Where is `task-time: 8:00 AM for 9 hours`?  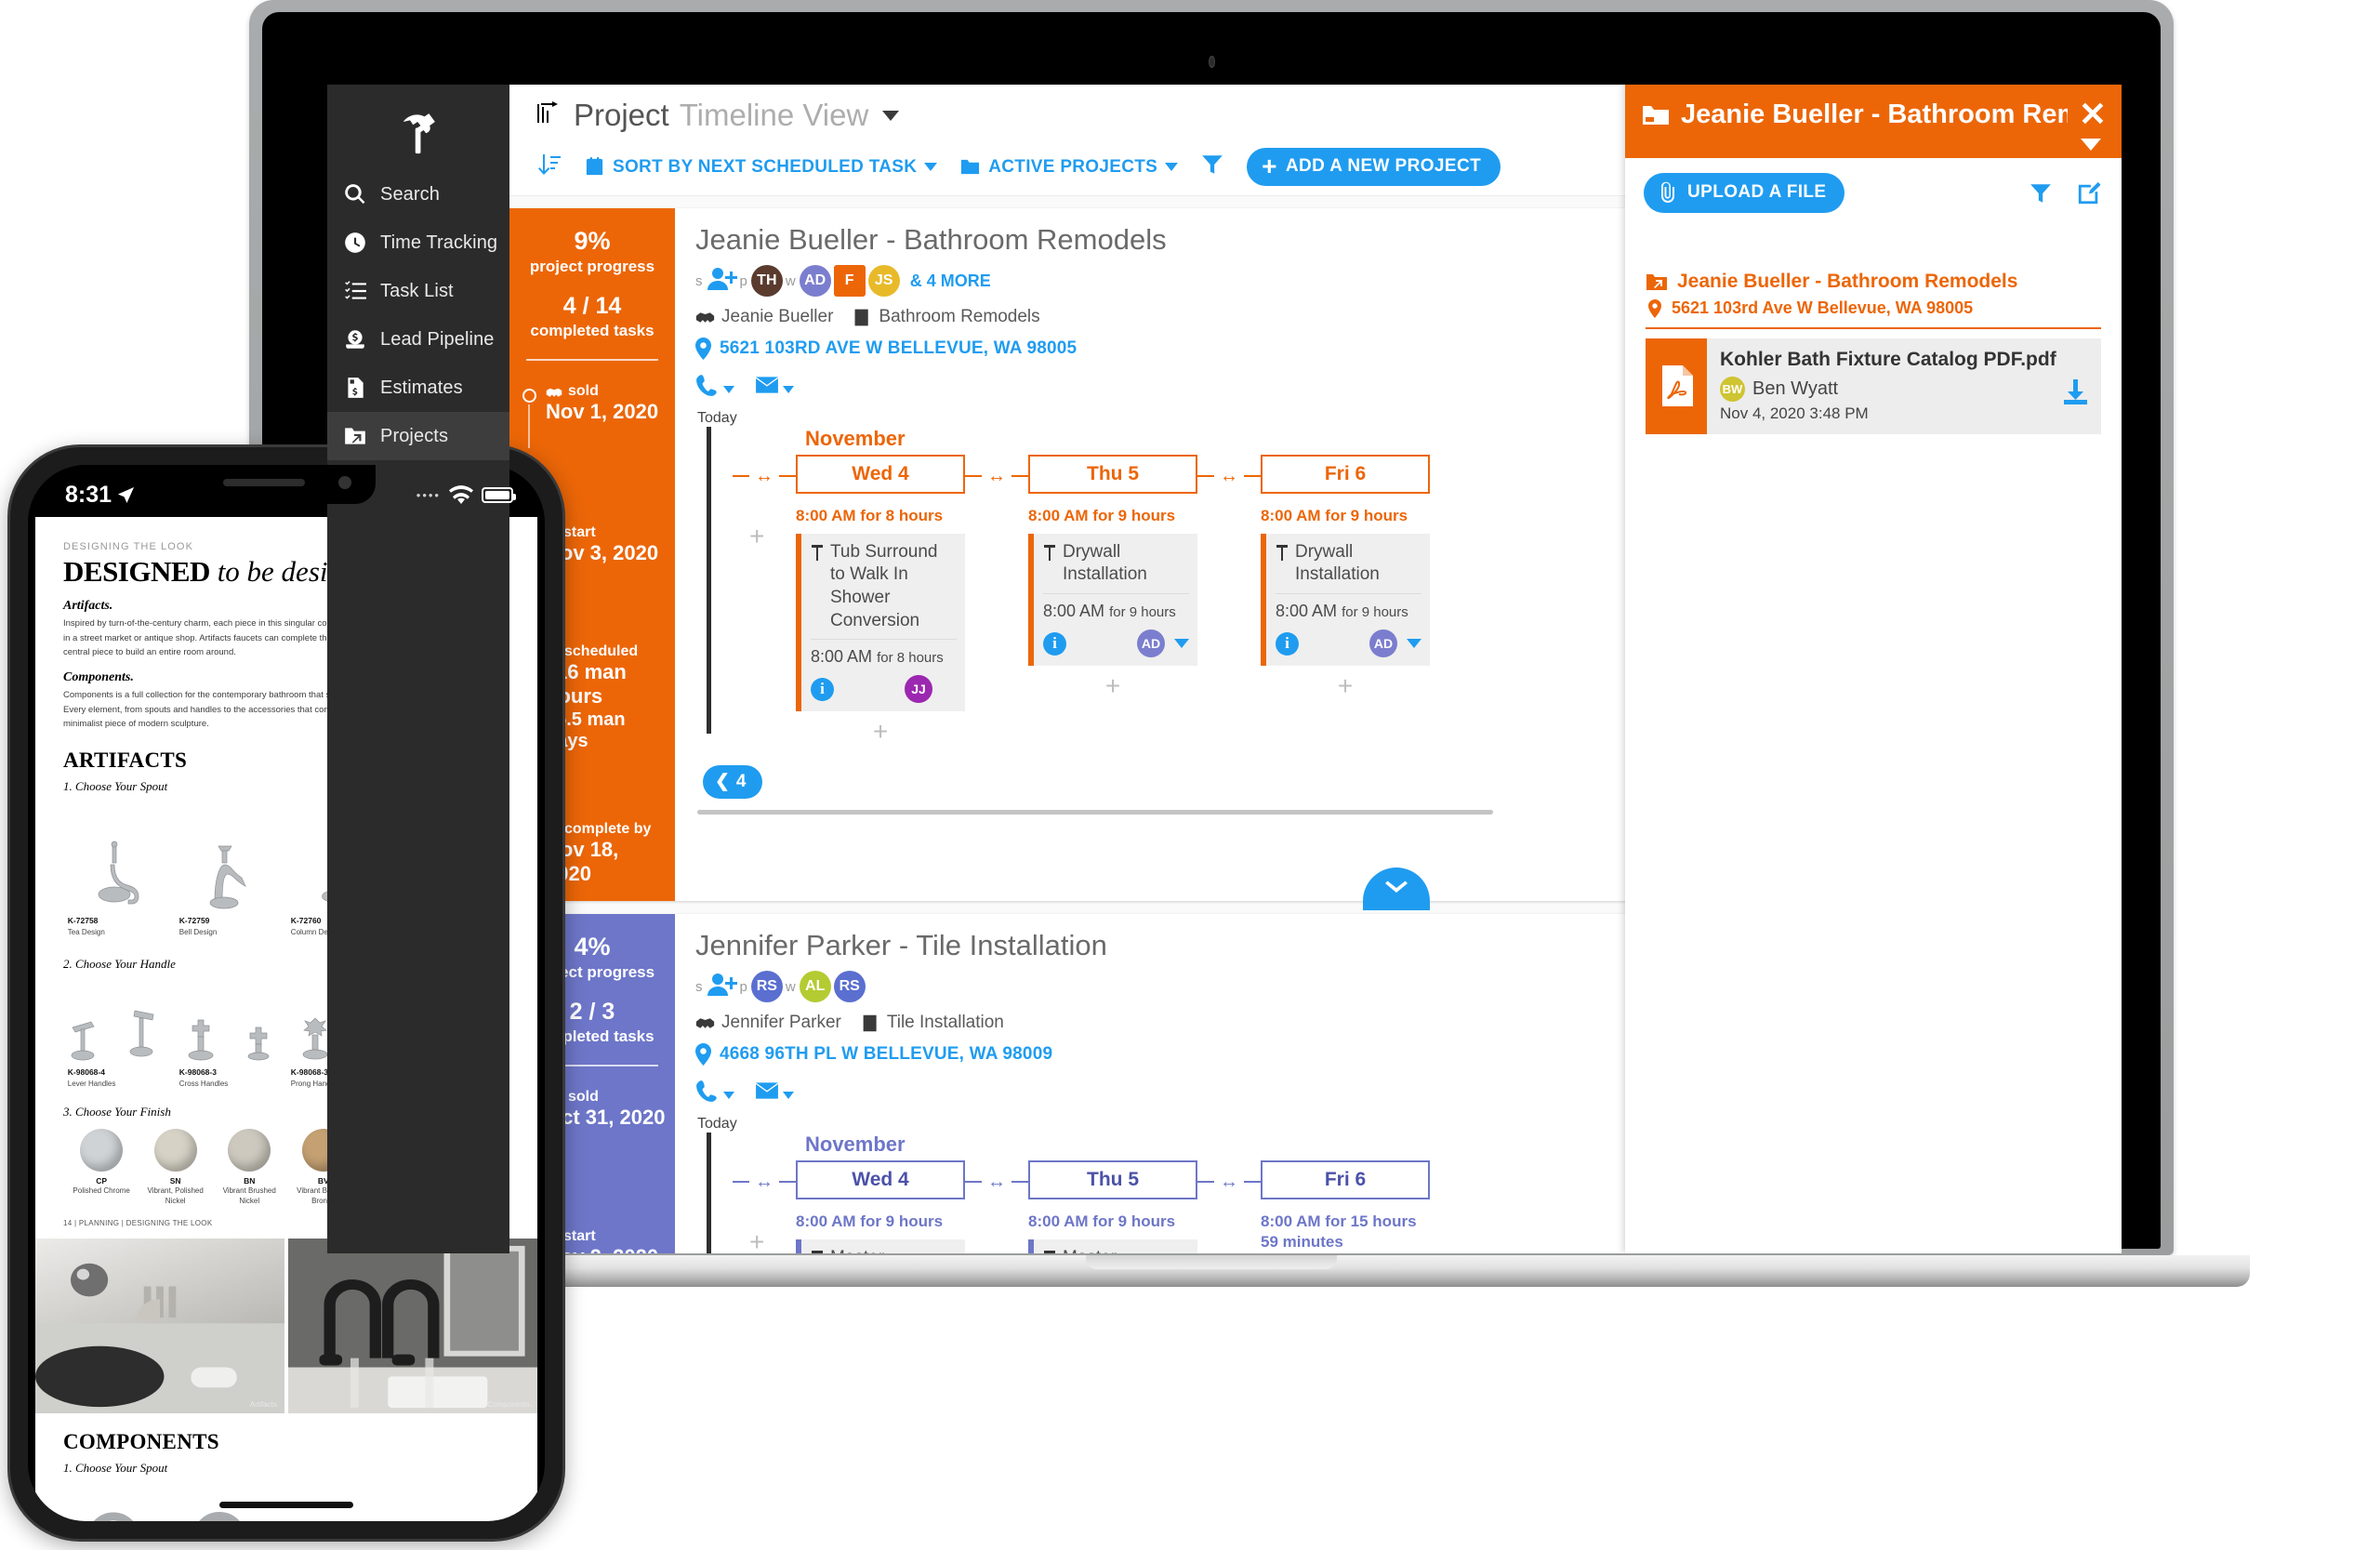
task-time: 8:00 AM for 9 hours is located at coordinates (1109, 611).